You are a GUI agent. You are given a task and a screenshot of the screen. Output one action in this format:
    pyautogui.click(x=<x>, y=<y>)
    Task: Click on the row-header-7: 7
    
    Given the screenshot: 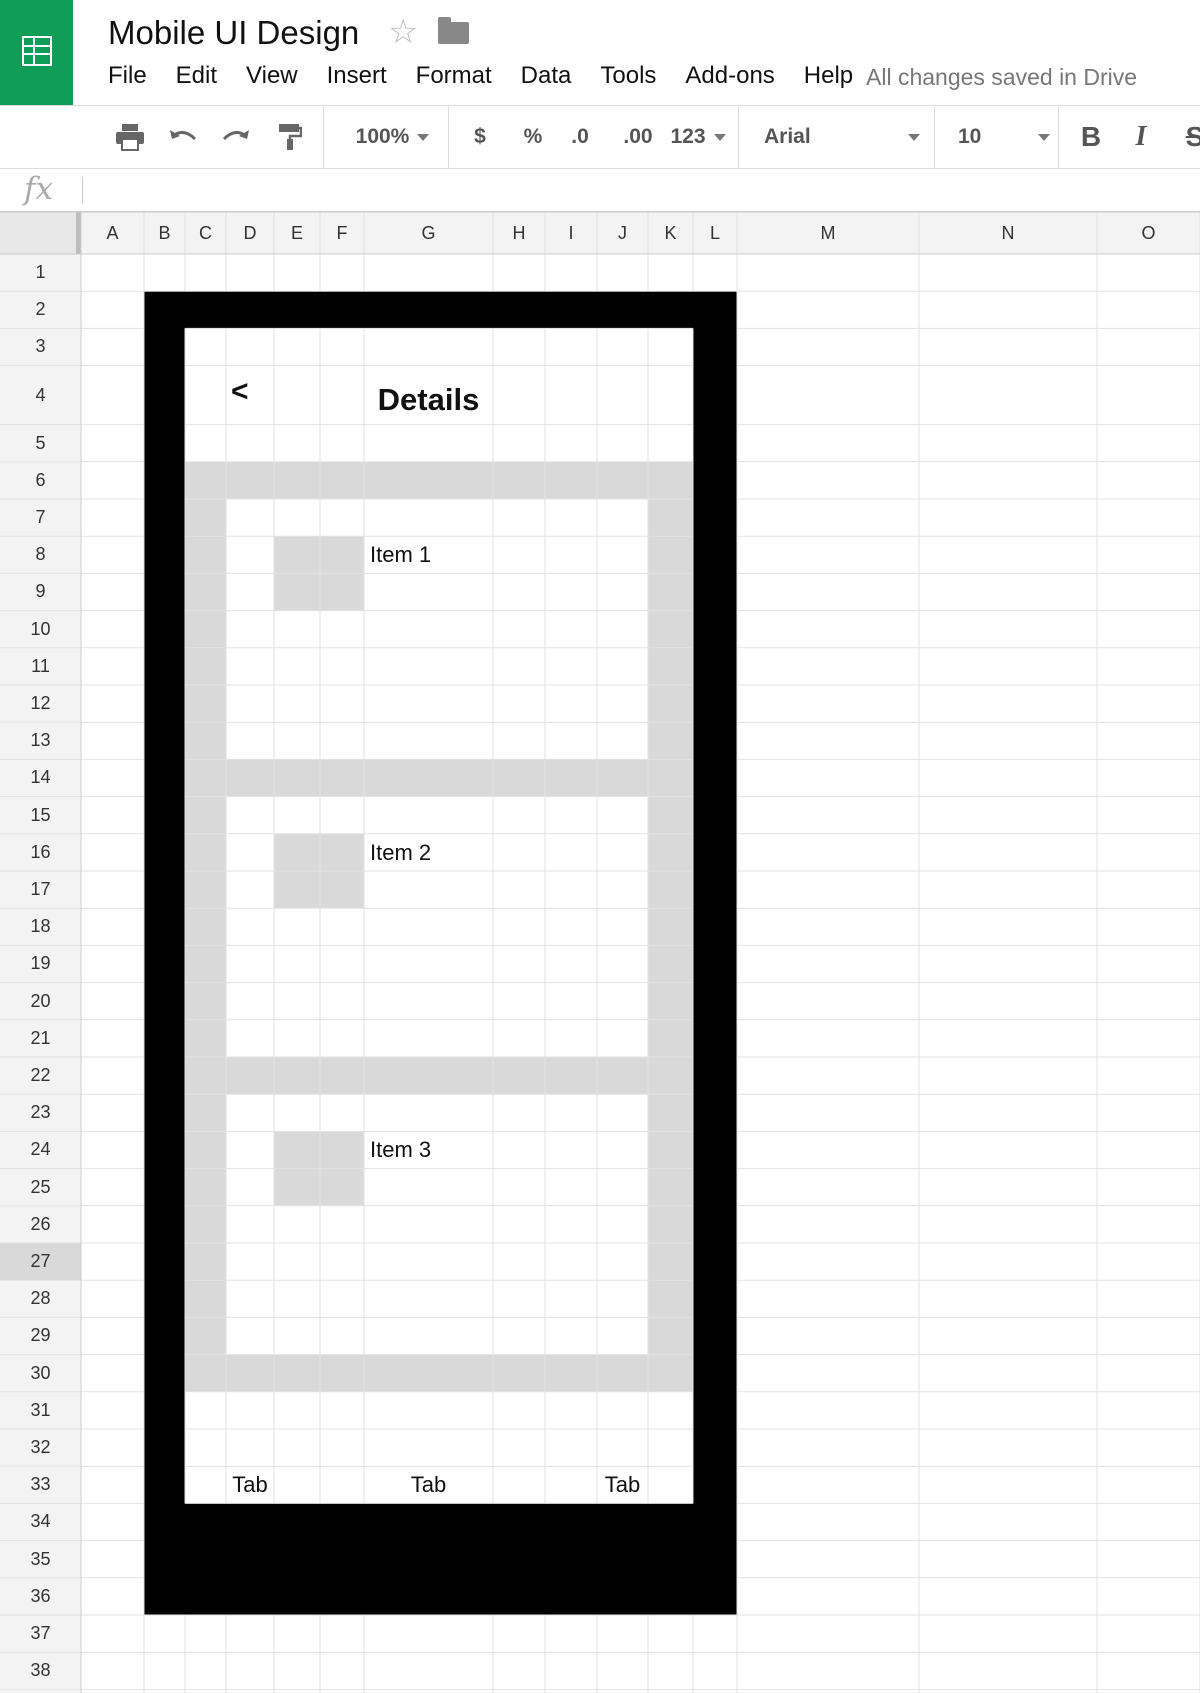 What is the action you would take?
    pyautogui.click(x=40, y=517)
    